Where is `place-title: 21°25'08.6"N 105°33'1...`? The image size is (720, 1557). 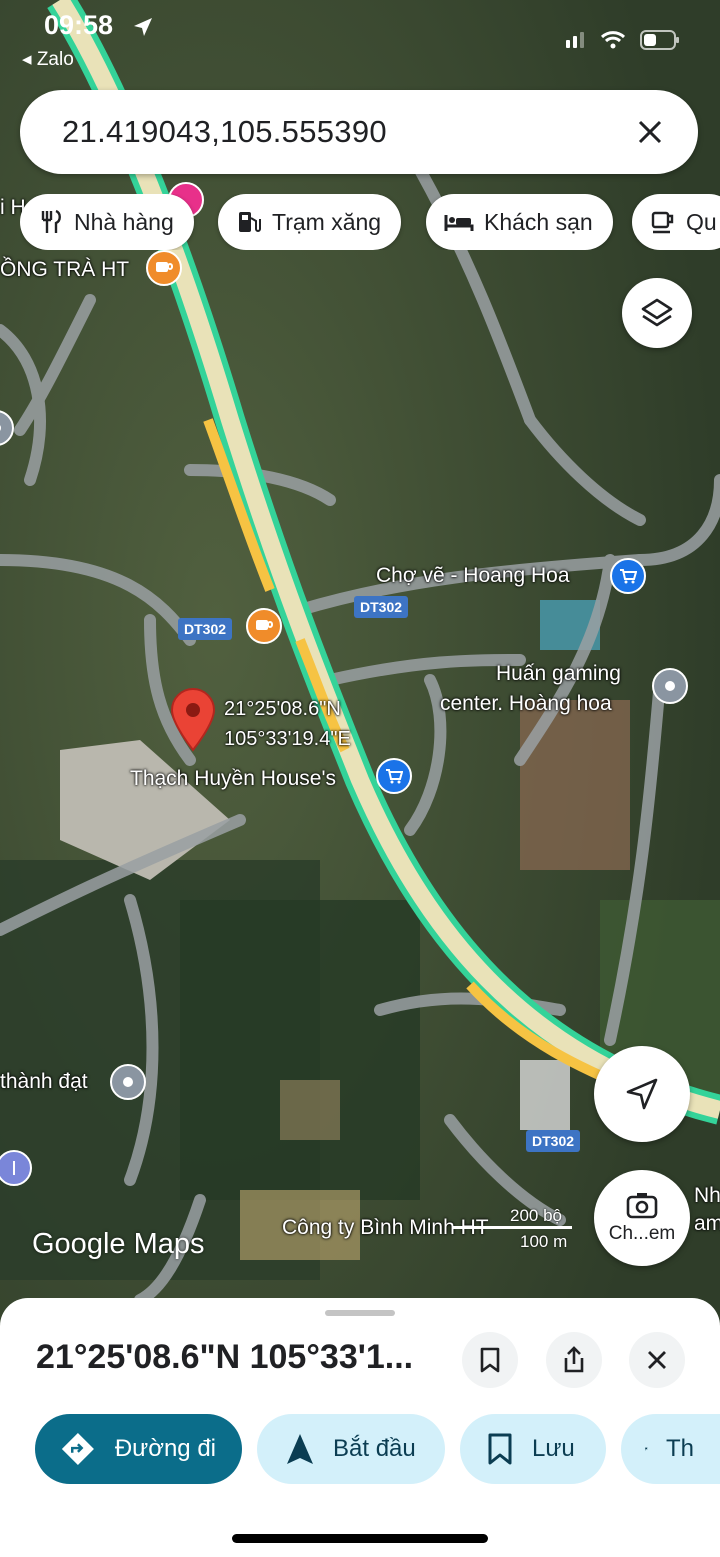
place-title: 21°25'08.6"N 105°33'1... is located at coordinates (225, 1357).